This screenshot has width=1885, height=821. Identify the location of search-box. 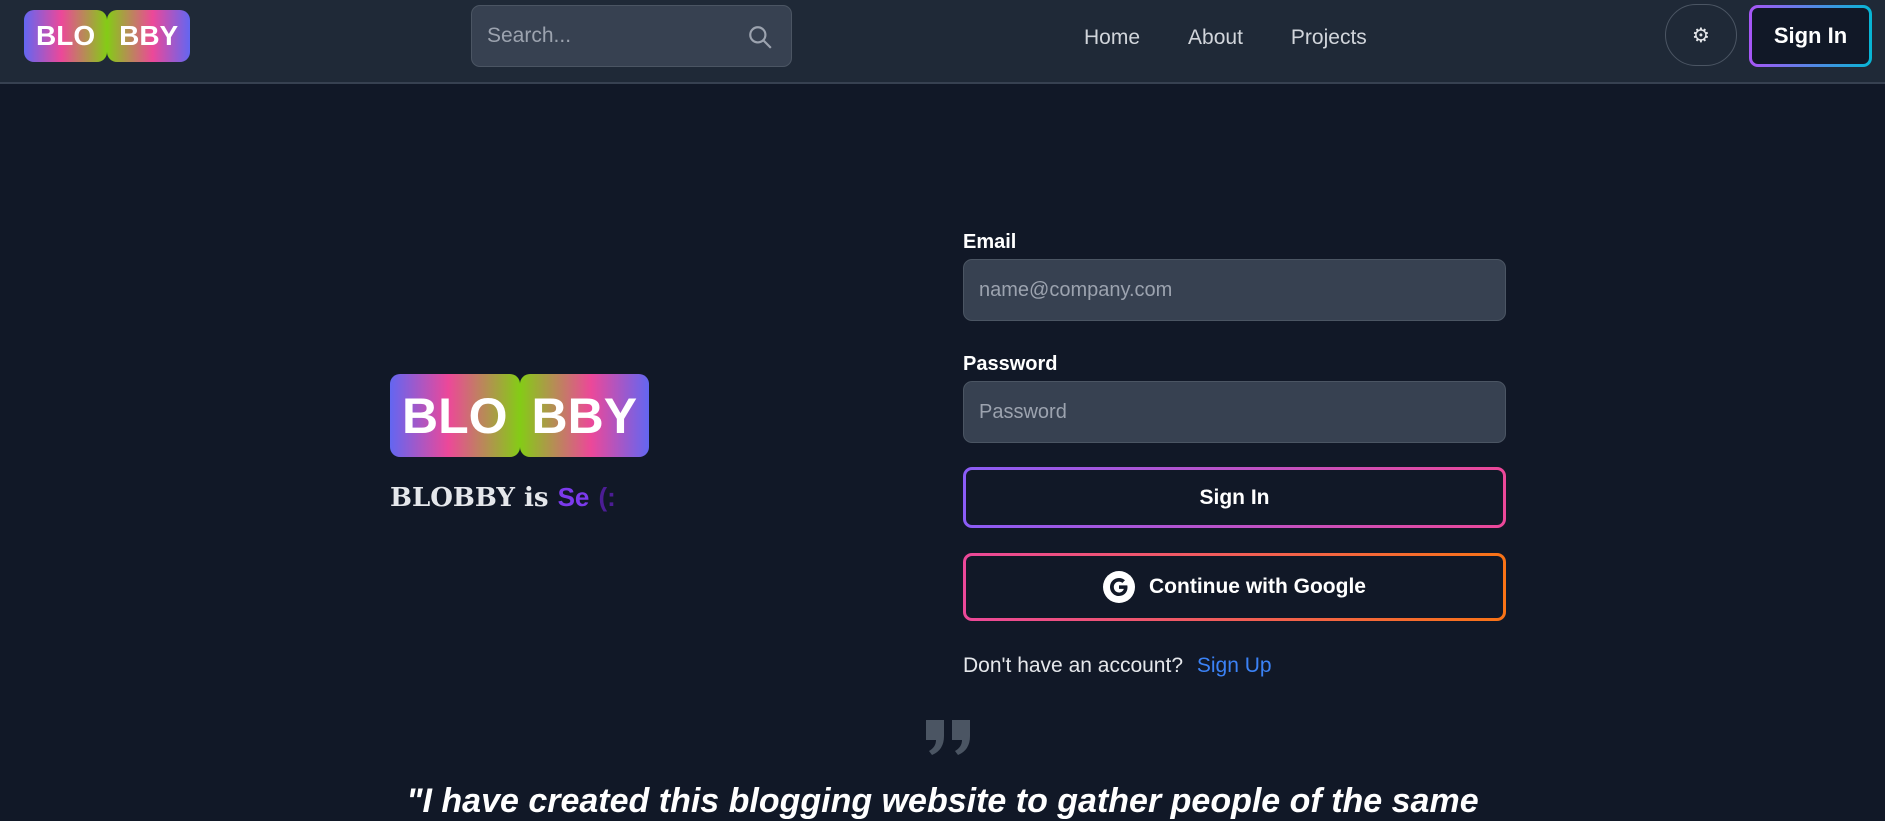
(631, 36).